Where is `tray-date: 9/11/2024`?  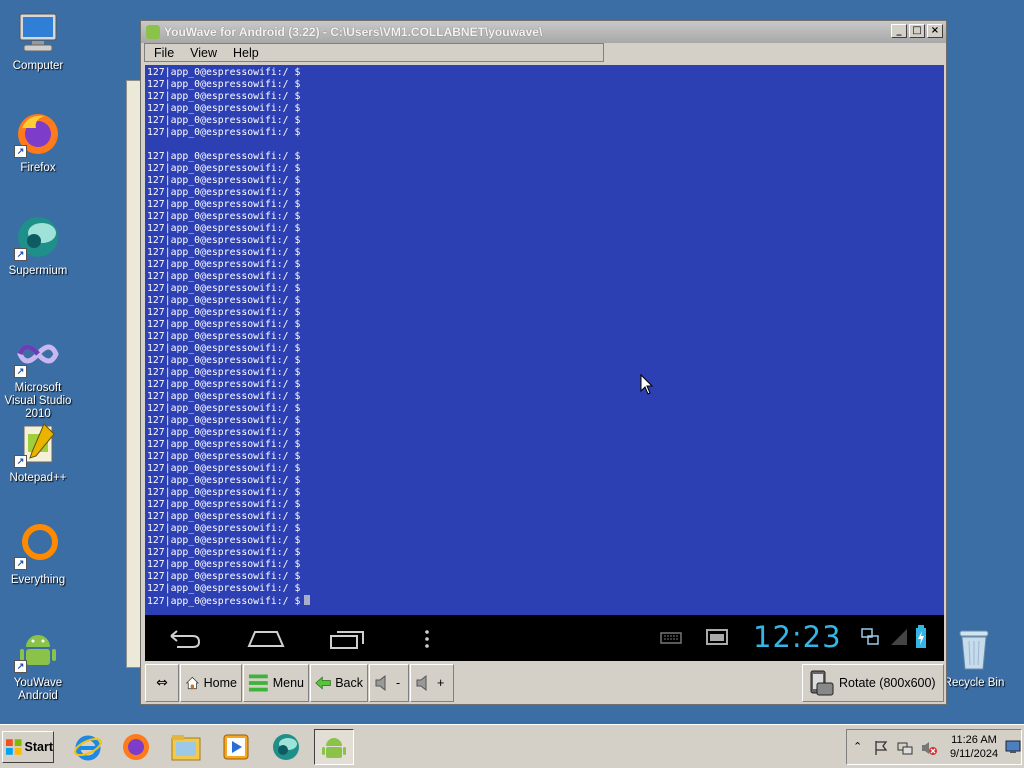
tray-date: 9/11/2024 is located at coordinates (974, 754).